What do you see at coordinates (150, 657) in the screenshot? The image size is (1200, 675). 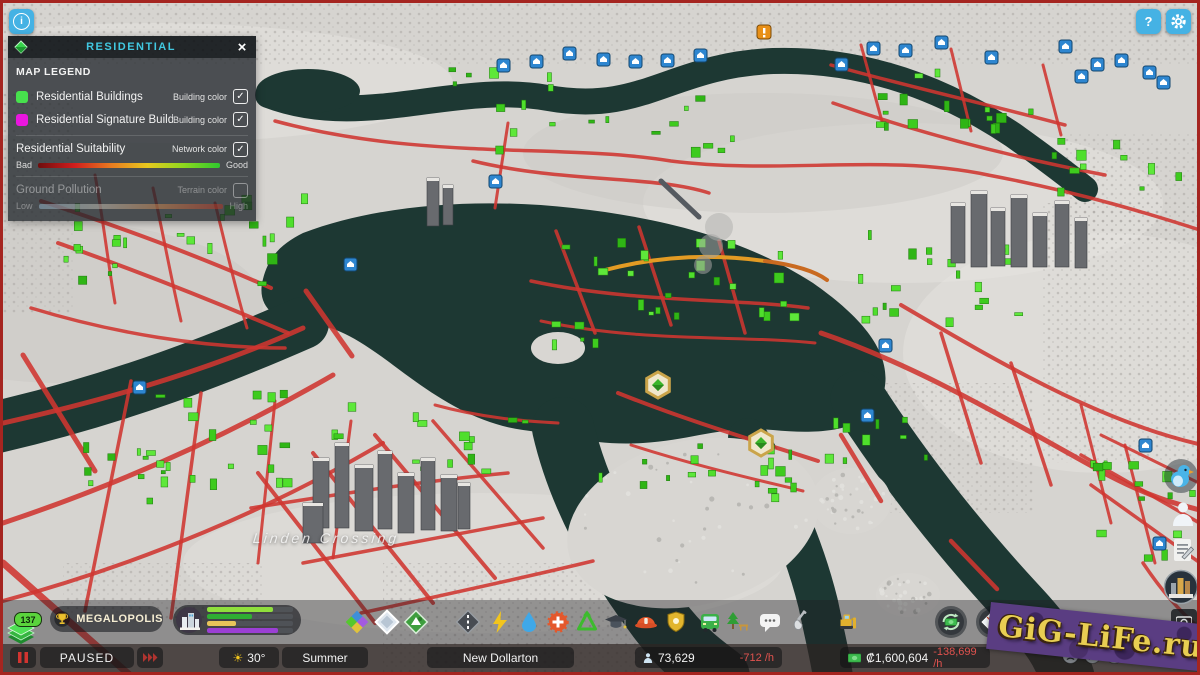 I see `speed-control-button` at bounding box center [150, 657].